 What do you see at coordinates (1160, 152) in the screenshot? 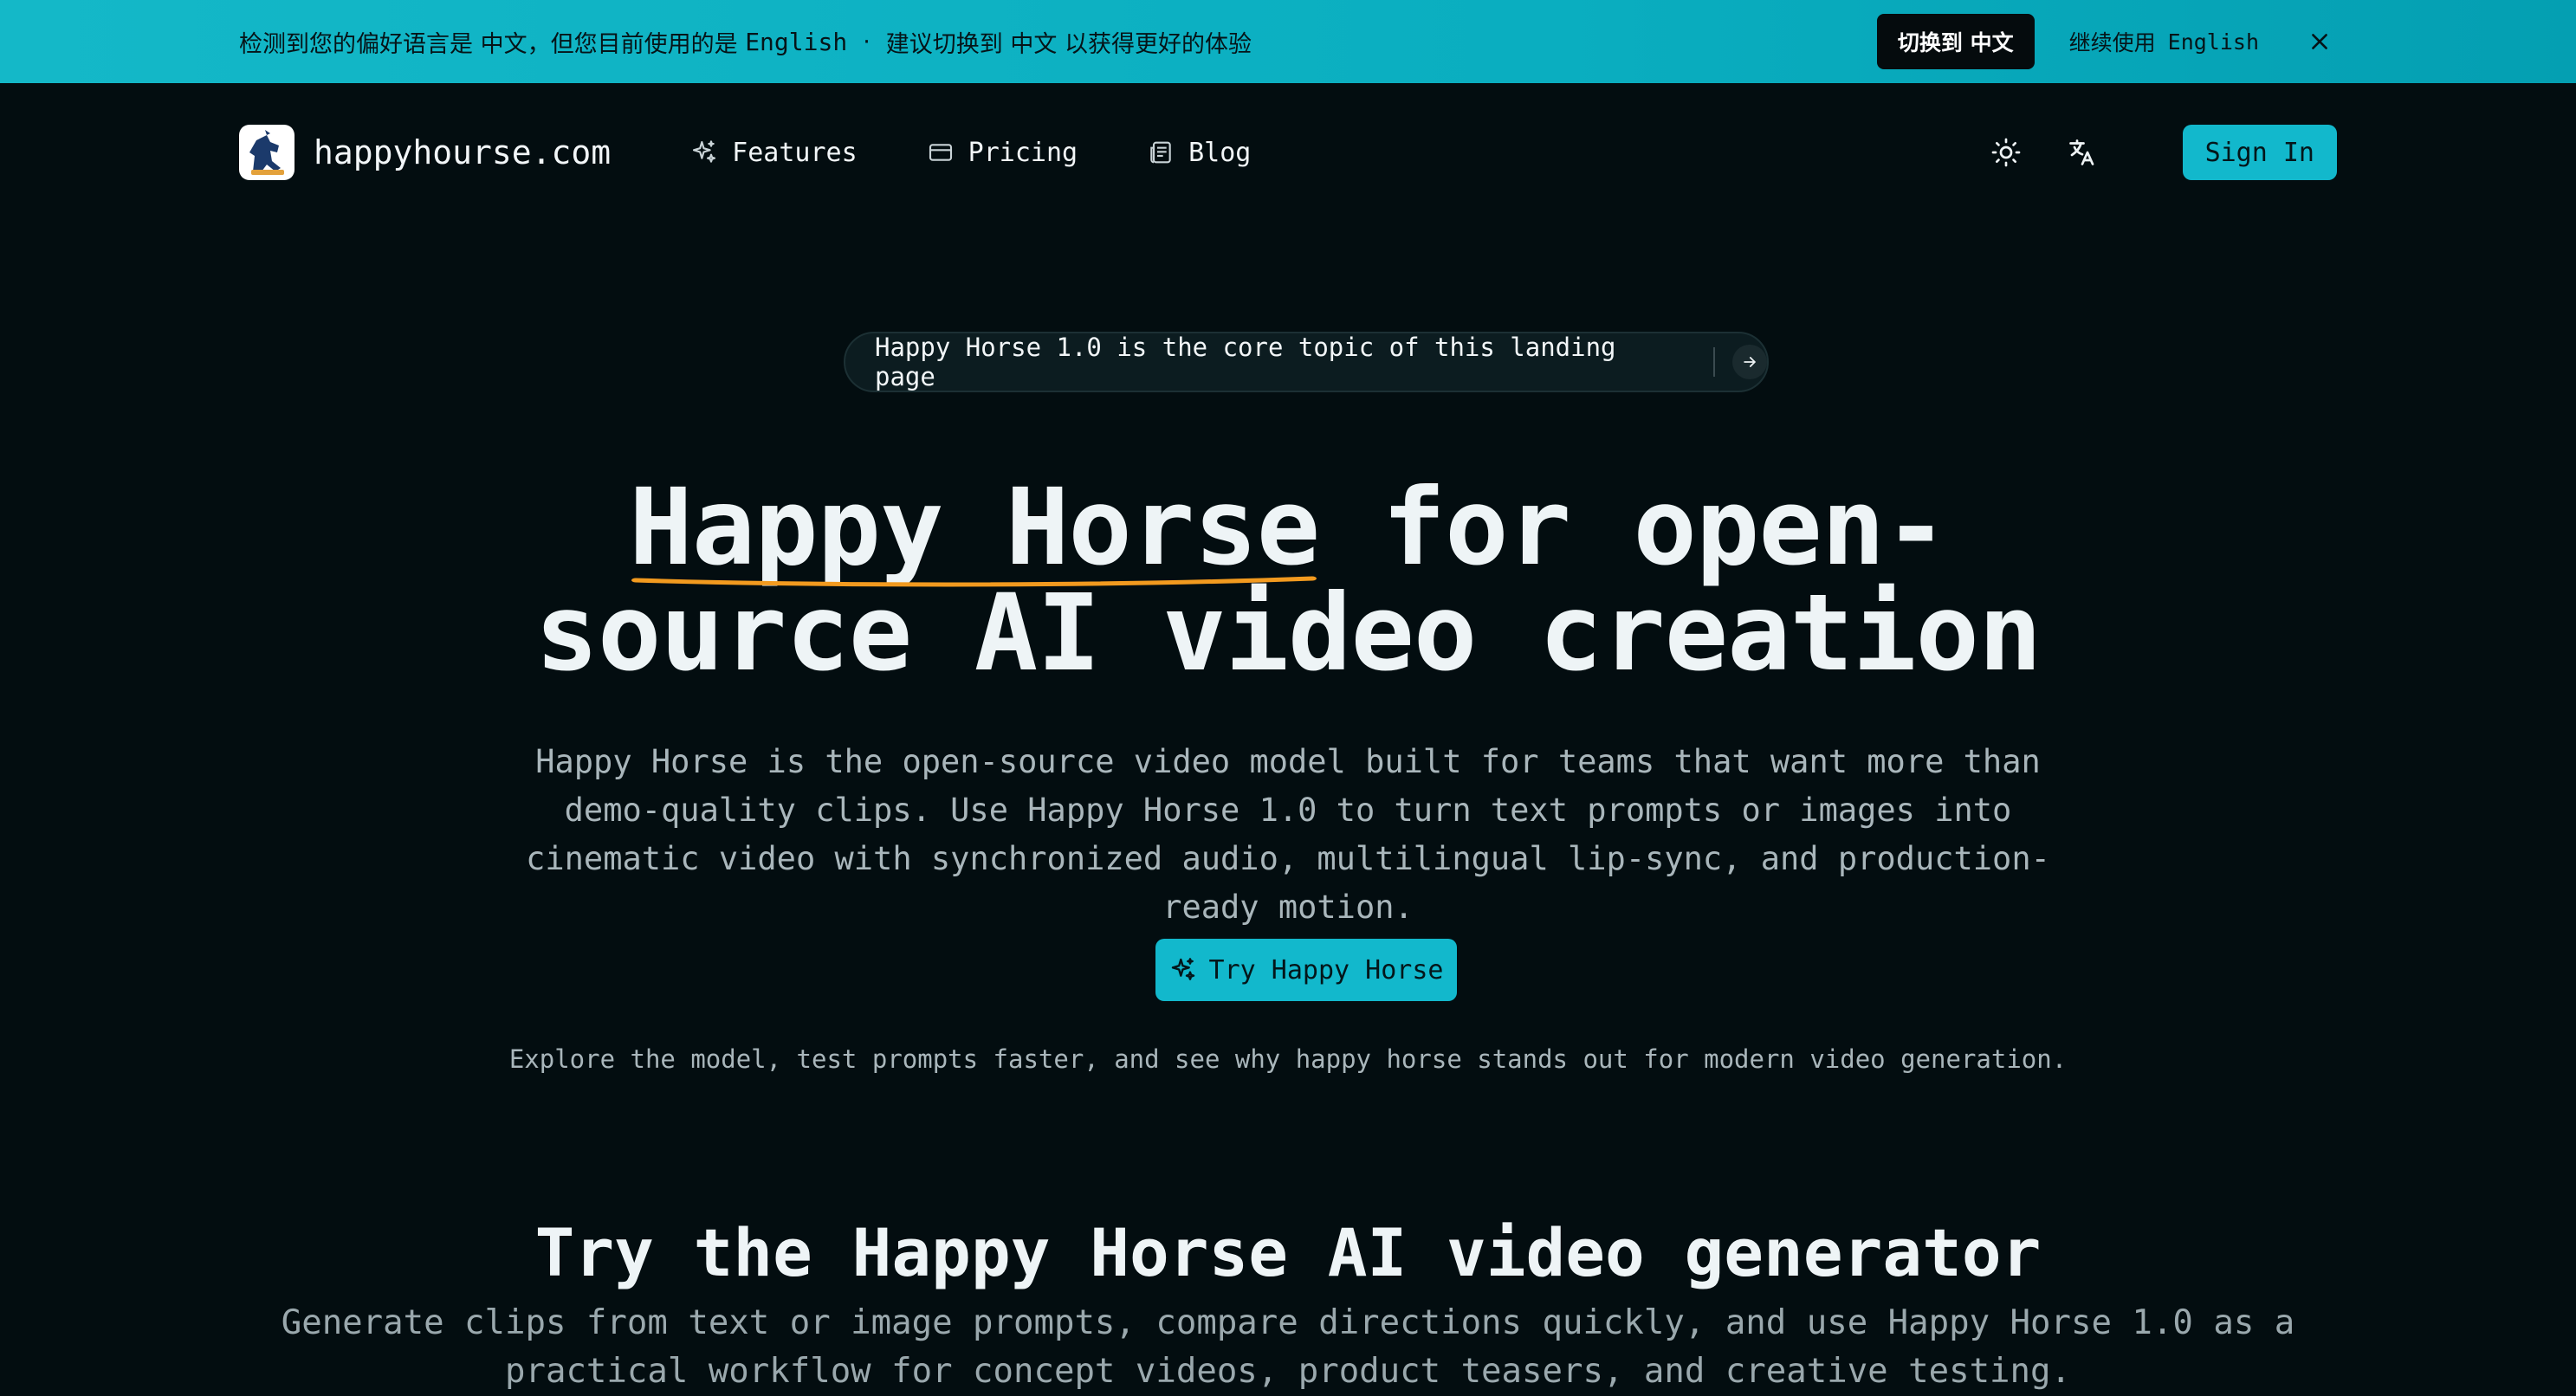
I see `newspaper-icon` at bounding box center [1160, 152].